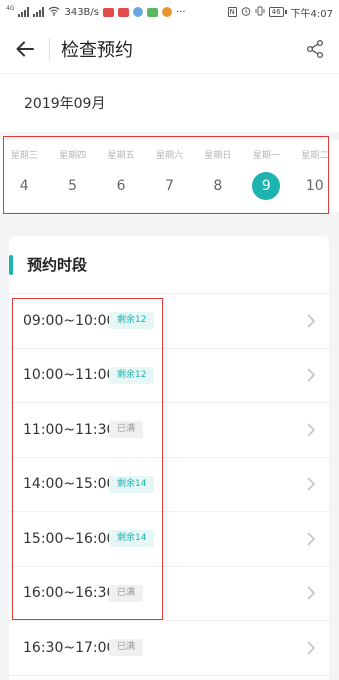  I want to click on time-slot-row: 14:00~15:00 剩余14, so click(169, 485).